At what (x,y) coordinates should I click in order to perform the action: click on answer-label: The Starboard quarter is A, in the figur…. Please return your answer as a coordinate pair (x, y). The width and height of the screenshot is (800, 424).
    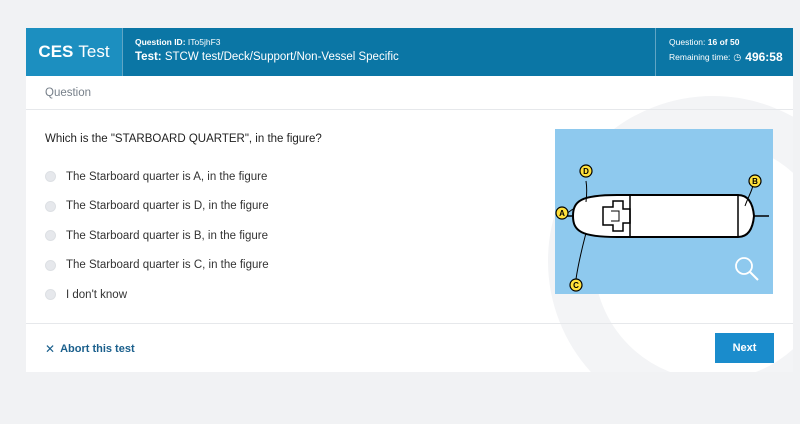
    Looking at the image, I should click on (167, 176).